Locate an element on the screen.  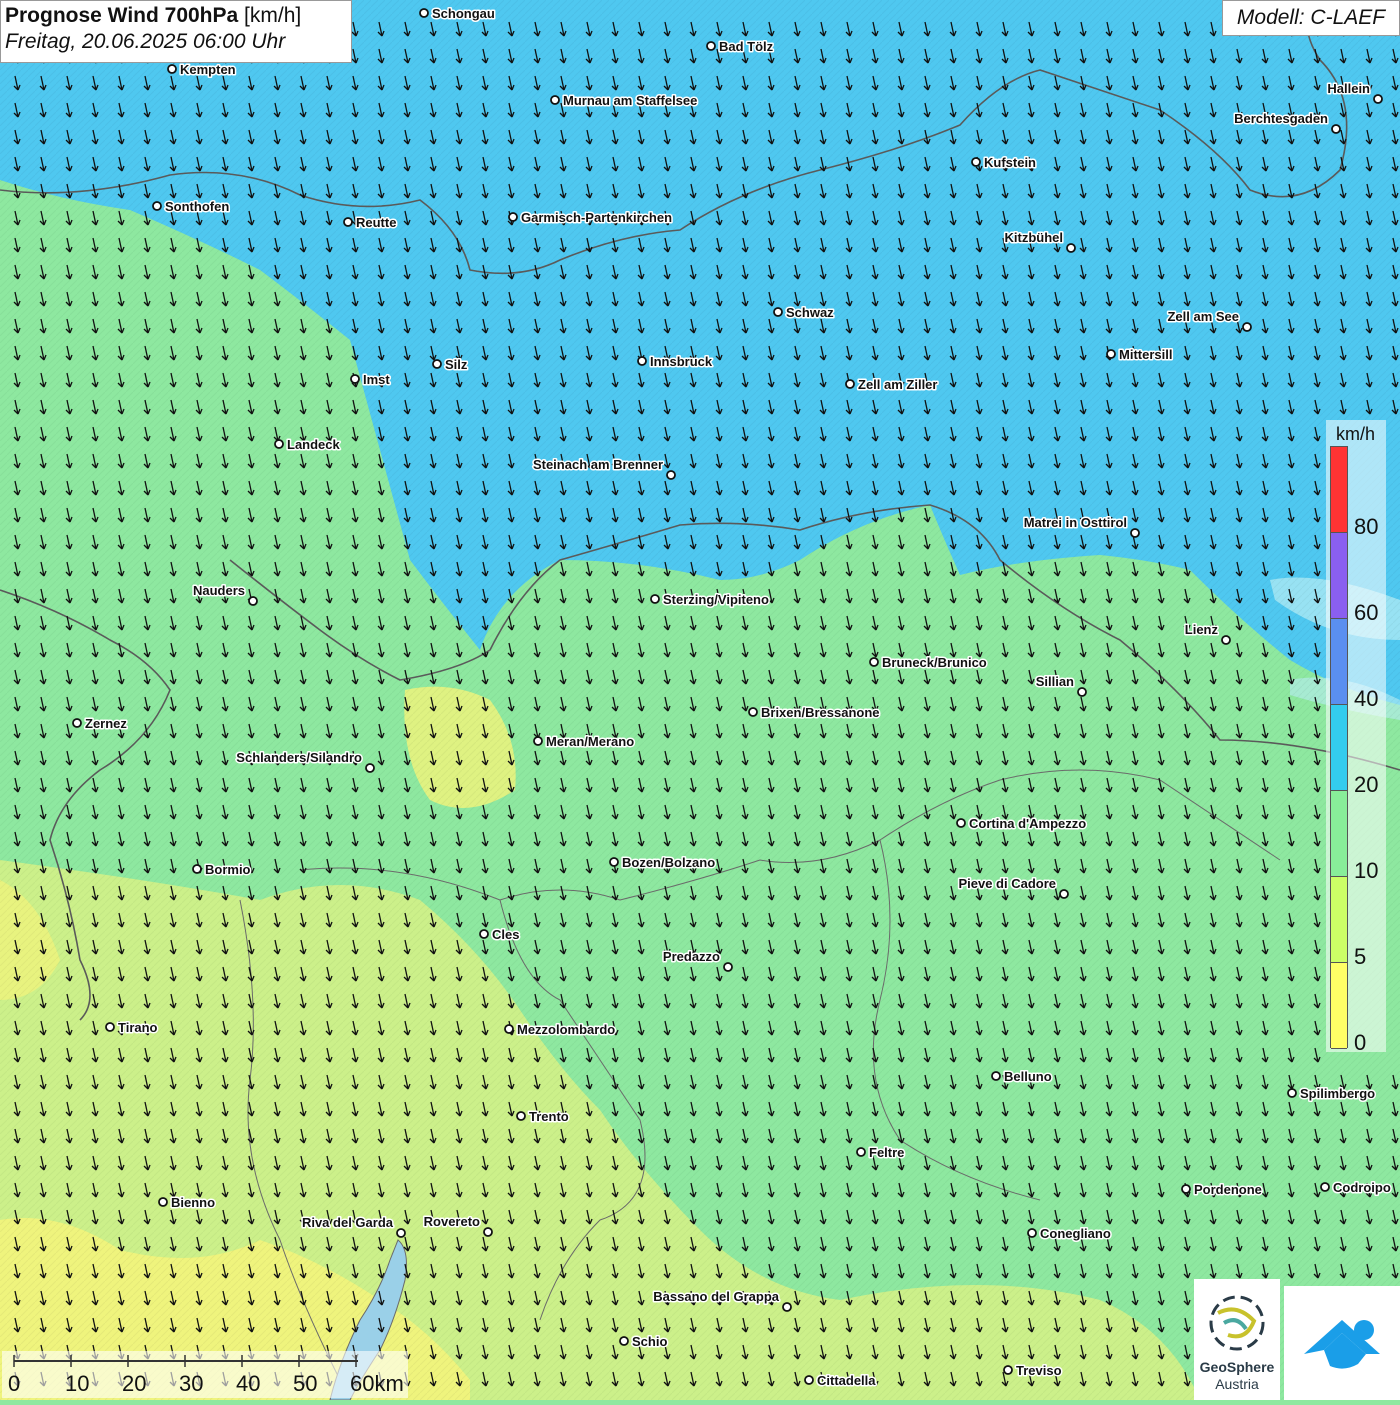
city-label: Feltre is located at coordinates (887, 1153).